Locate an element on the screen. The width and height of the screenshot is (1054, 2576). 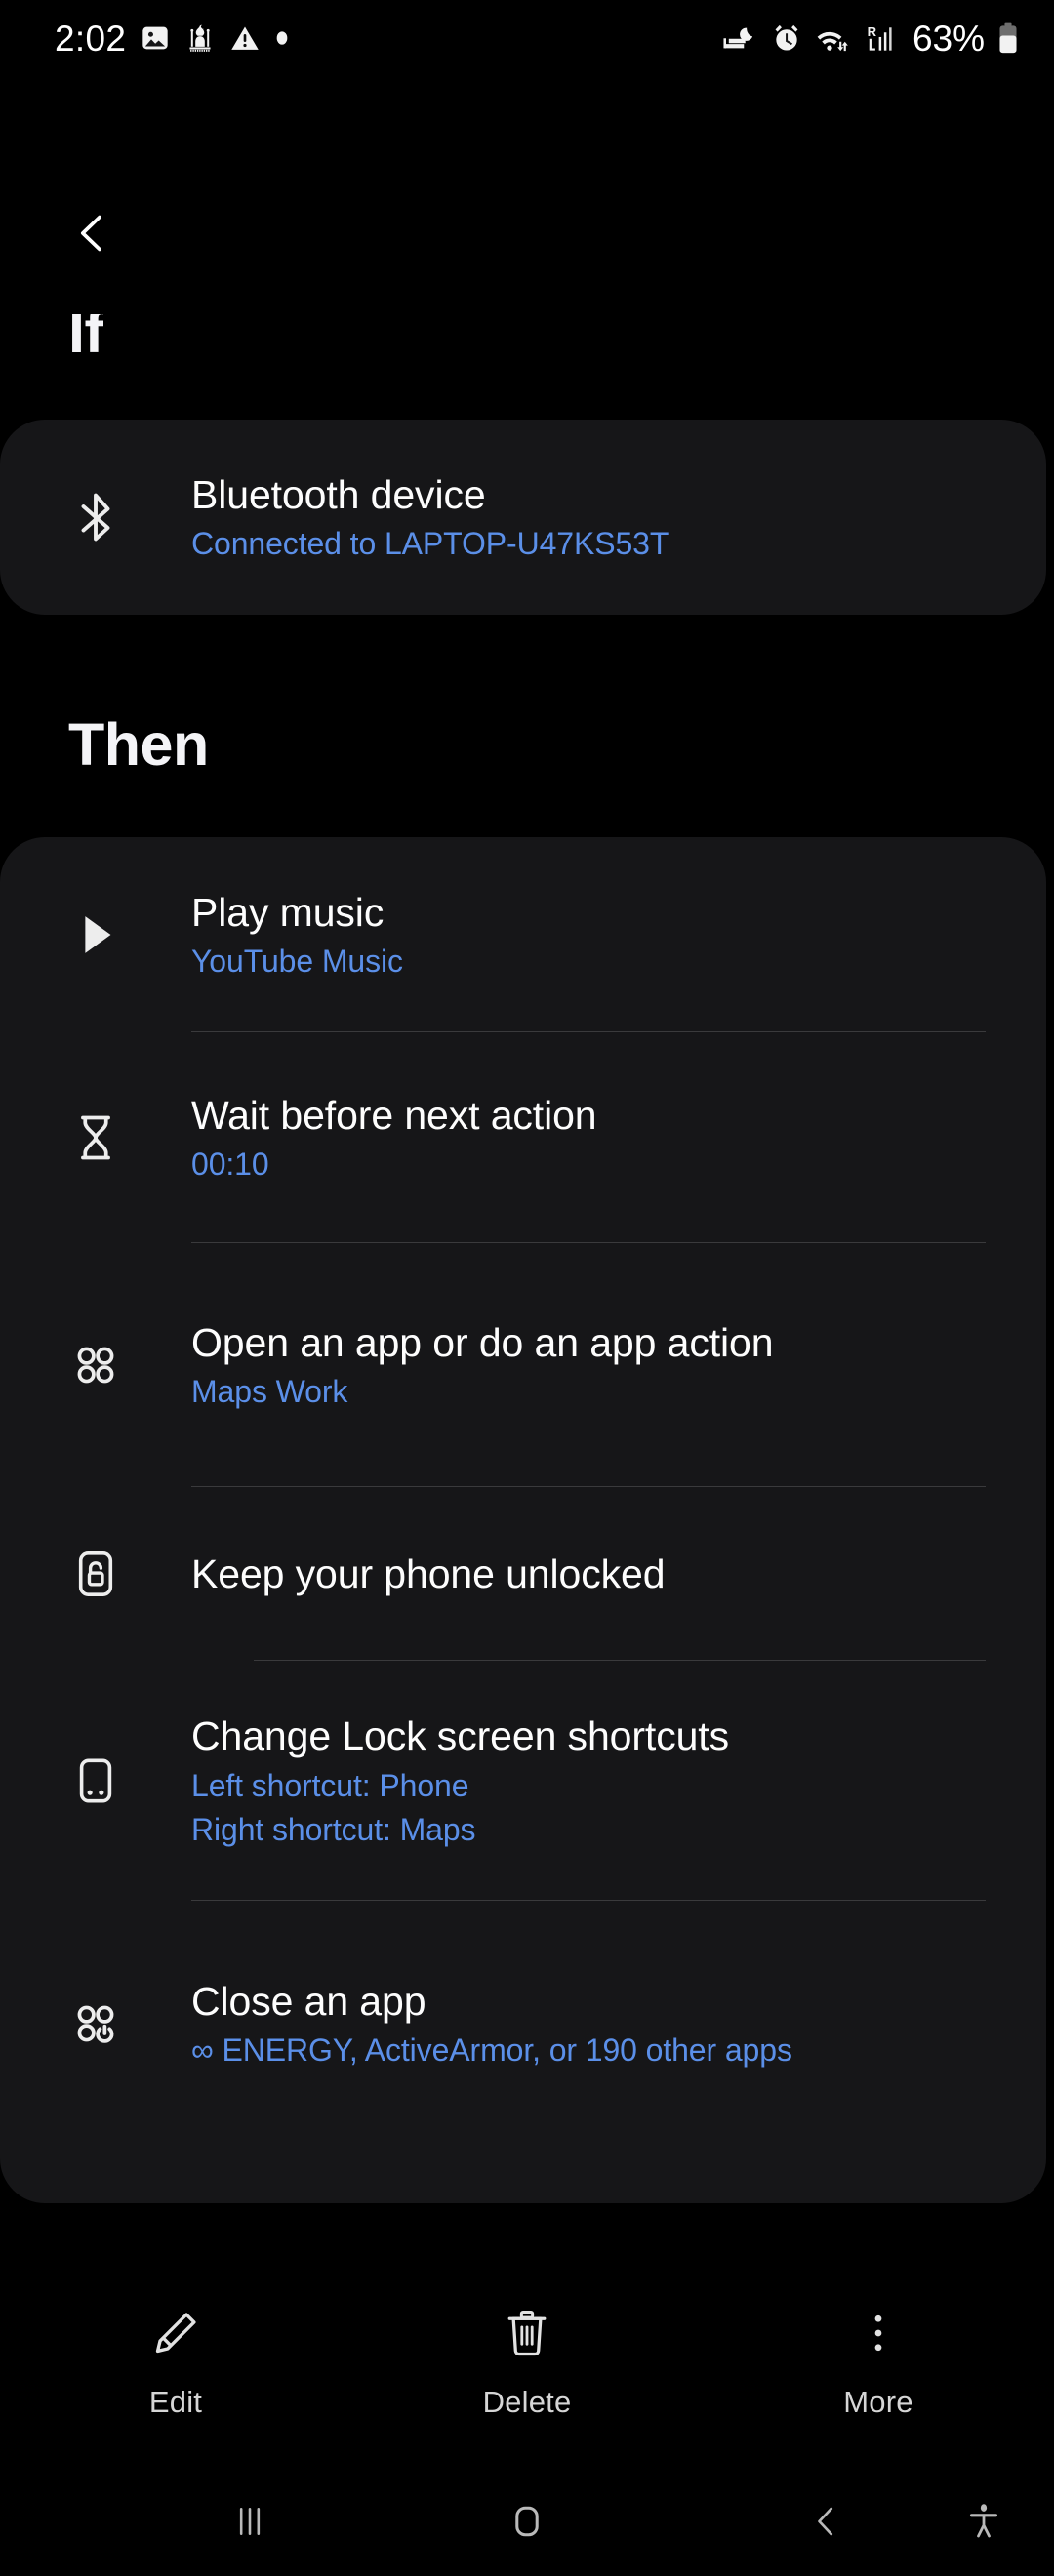
row-subtitle: 00:10 is located at coordinates (230, 1165).